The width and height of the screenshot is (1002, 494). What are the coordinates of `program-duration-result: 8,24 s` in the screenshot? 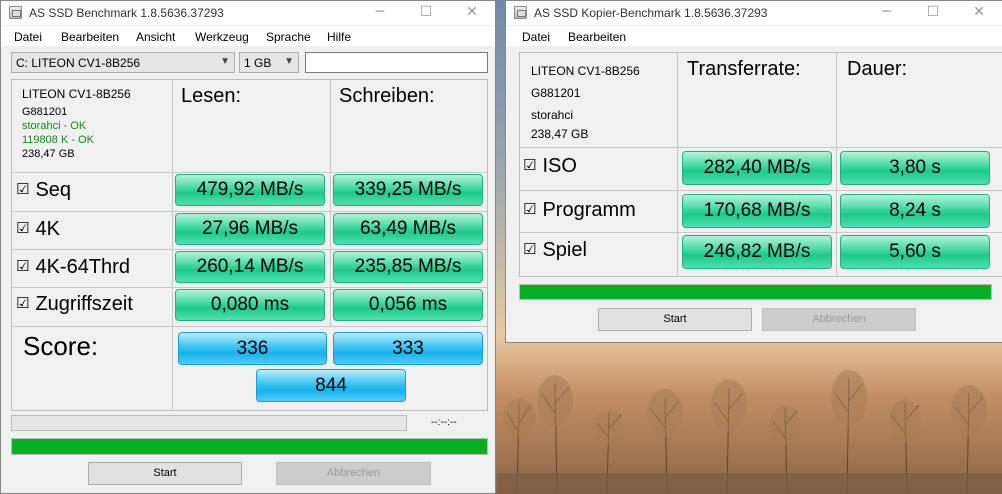 It's located at (915, 211).